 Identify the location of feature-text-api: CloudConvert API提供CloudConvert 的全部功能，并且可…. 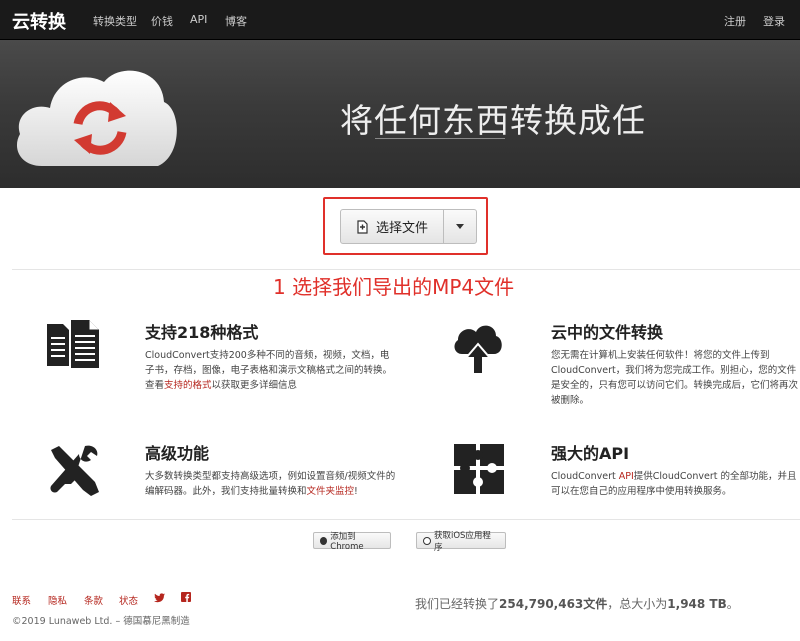
(675, 484).